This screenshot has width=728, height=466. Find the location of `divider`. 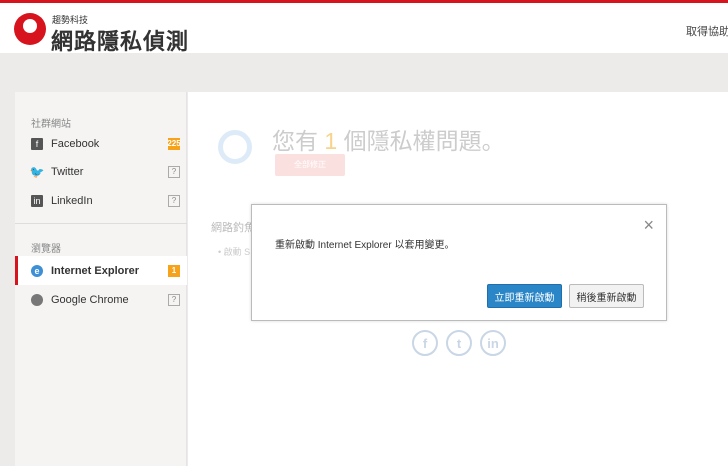

divider is located at coordinates (101, 223).